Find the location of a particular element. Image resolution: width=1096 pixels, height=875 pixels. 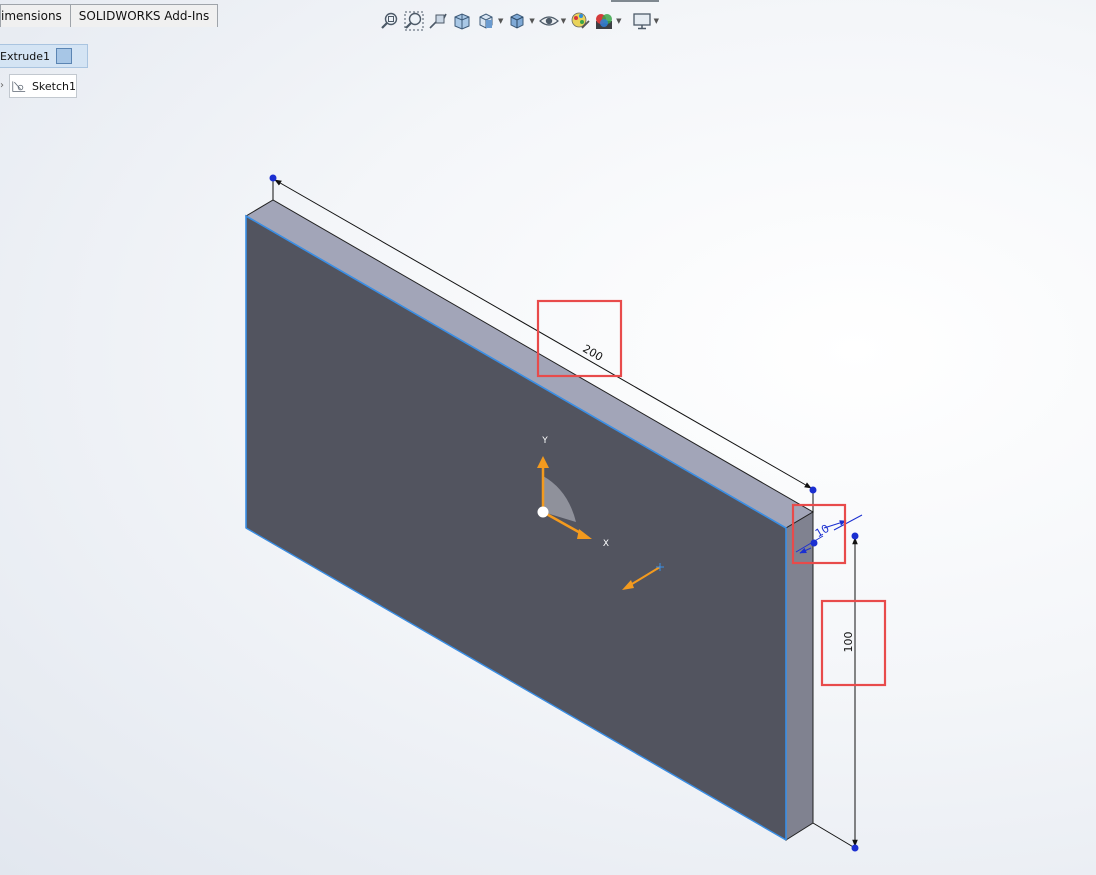

dimension-height: 100 is located at coordinates (835, 692).